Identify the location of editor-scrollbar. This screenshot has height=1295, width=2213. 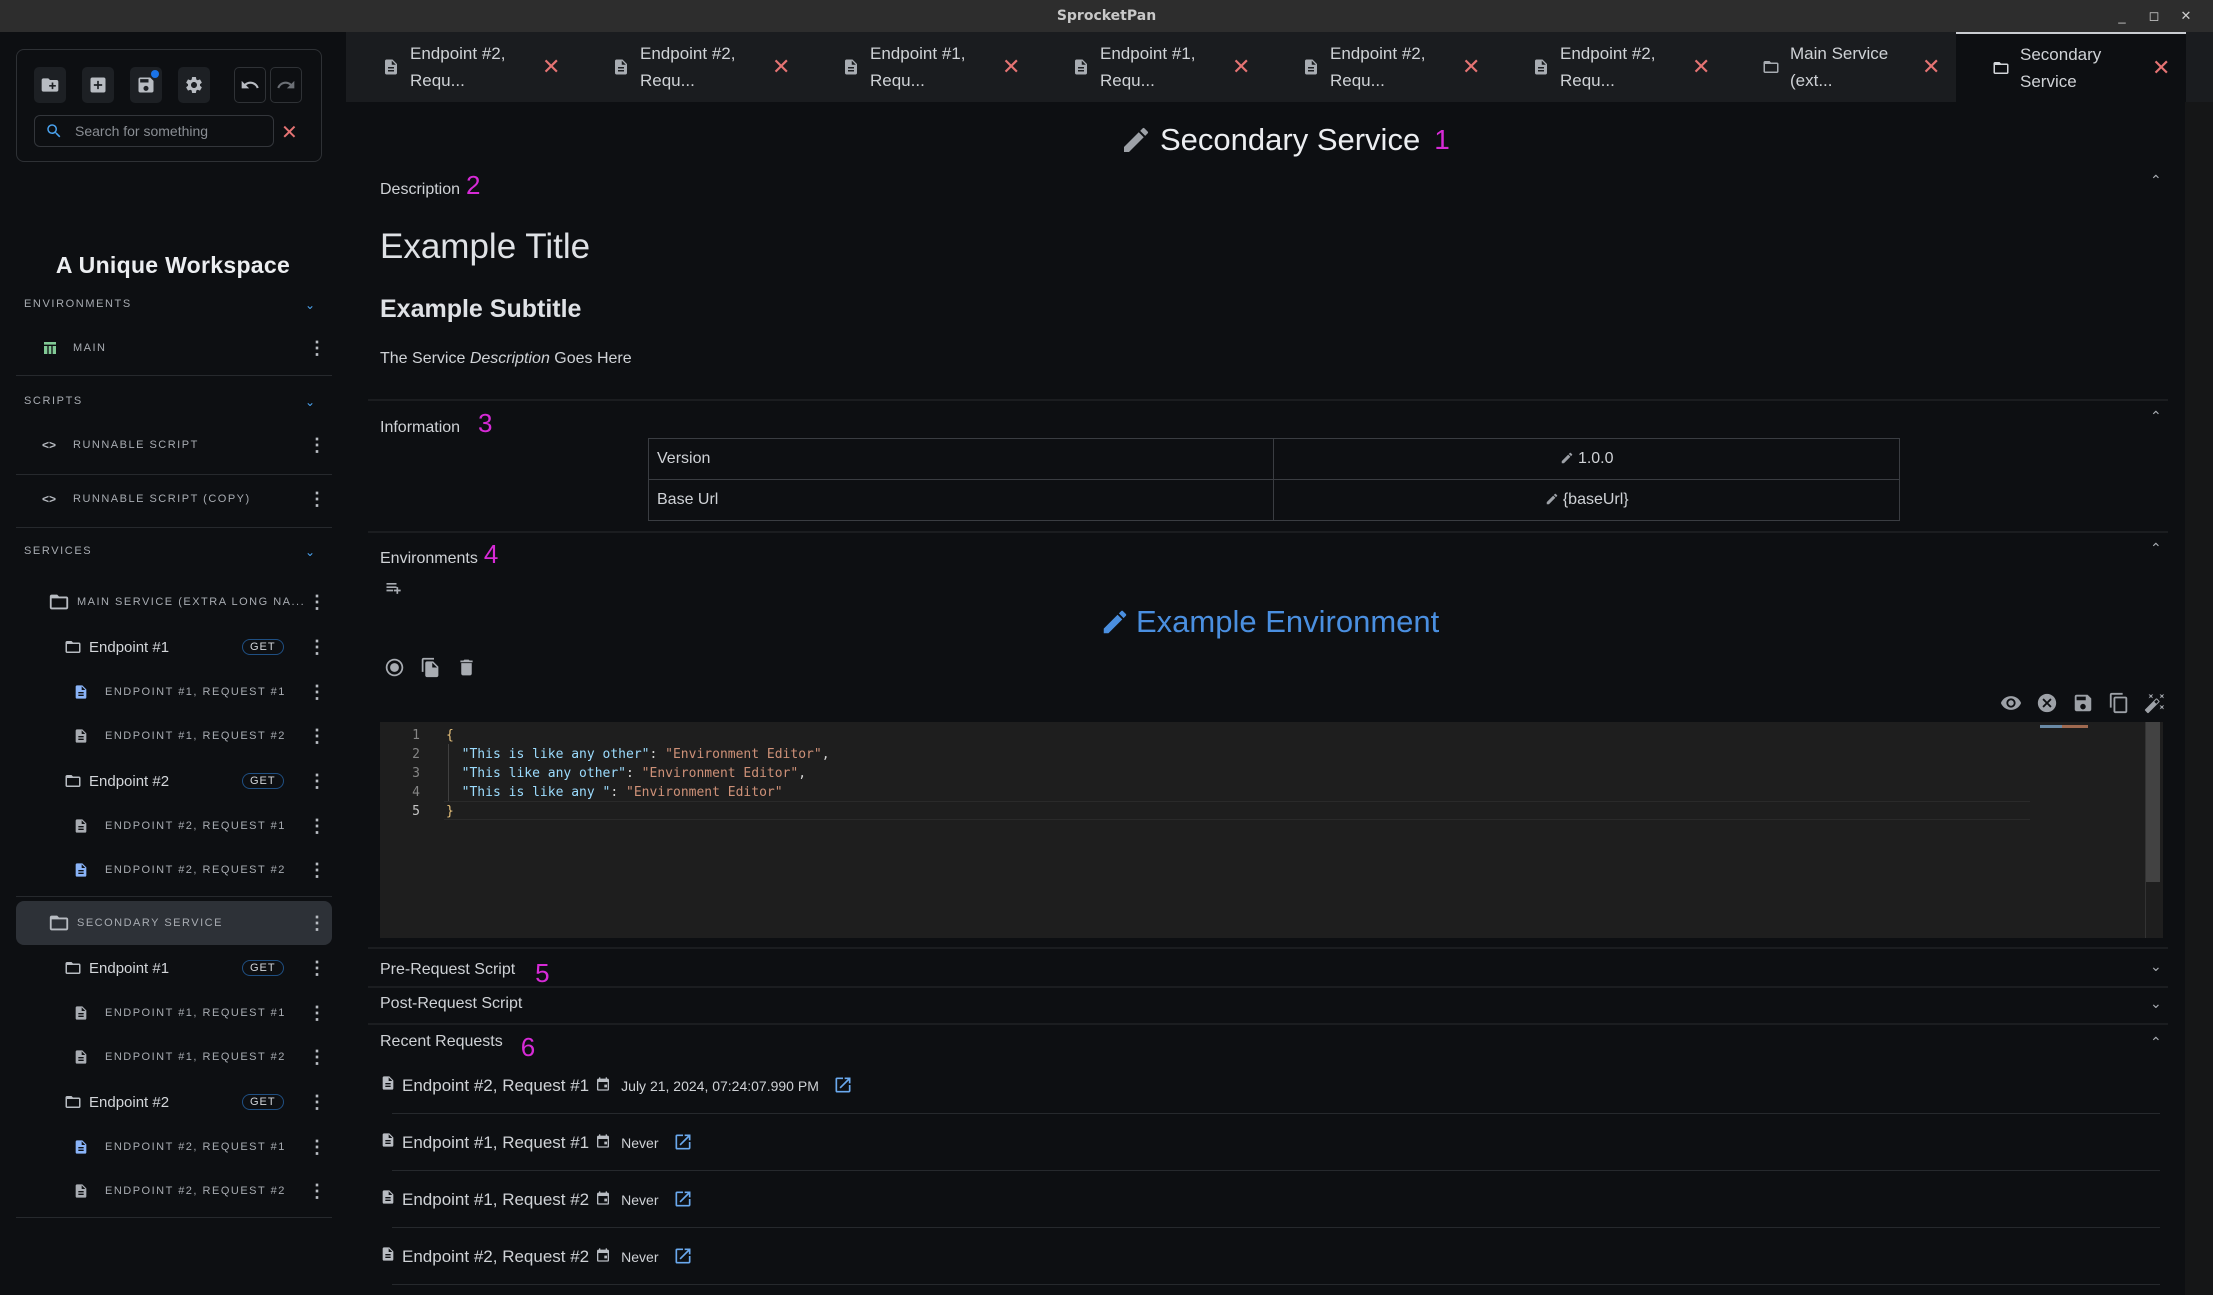
(2152, 830).